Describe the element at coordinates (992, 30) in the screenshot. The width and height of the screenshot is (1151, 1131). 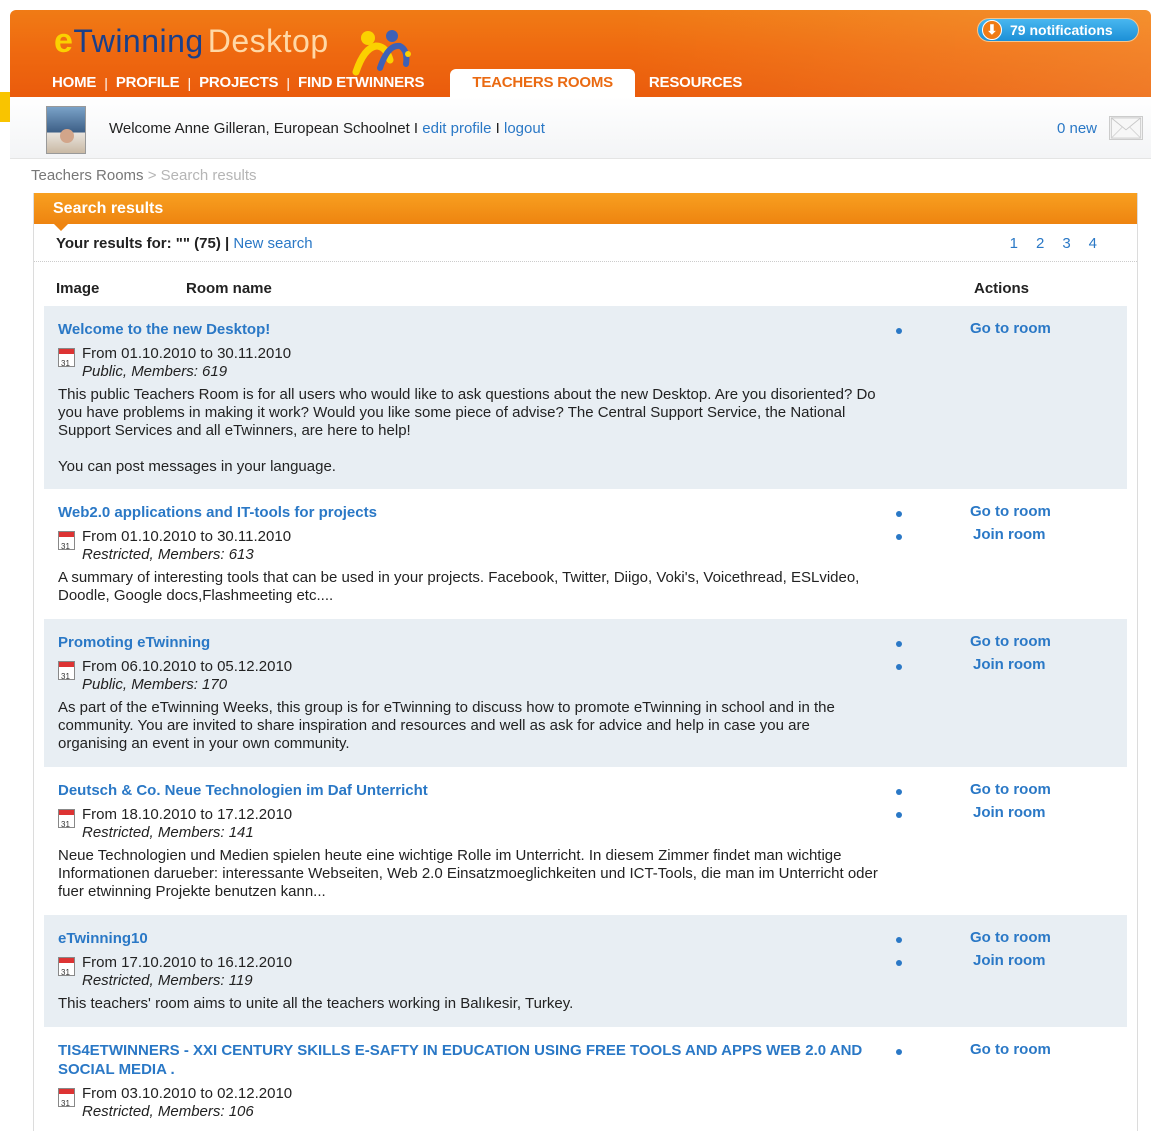
I see `download-arrow-icon: ⬇` at that location.